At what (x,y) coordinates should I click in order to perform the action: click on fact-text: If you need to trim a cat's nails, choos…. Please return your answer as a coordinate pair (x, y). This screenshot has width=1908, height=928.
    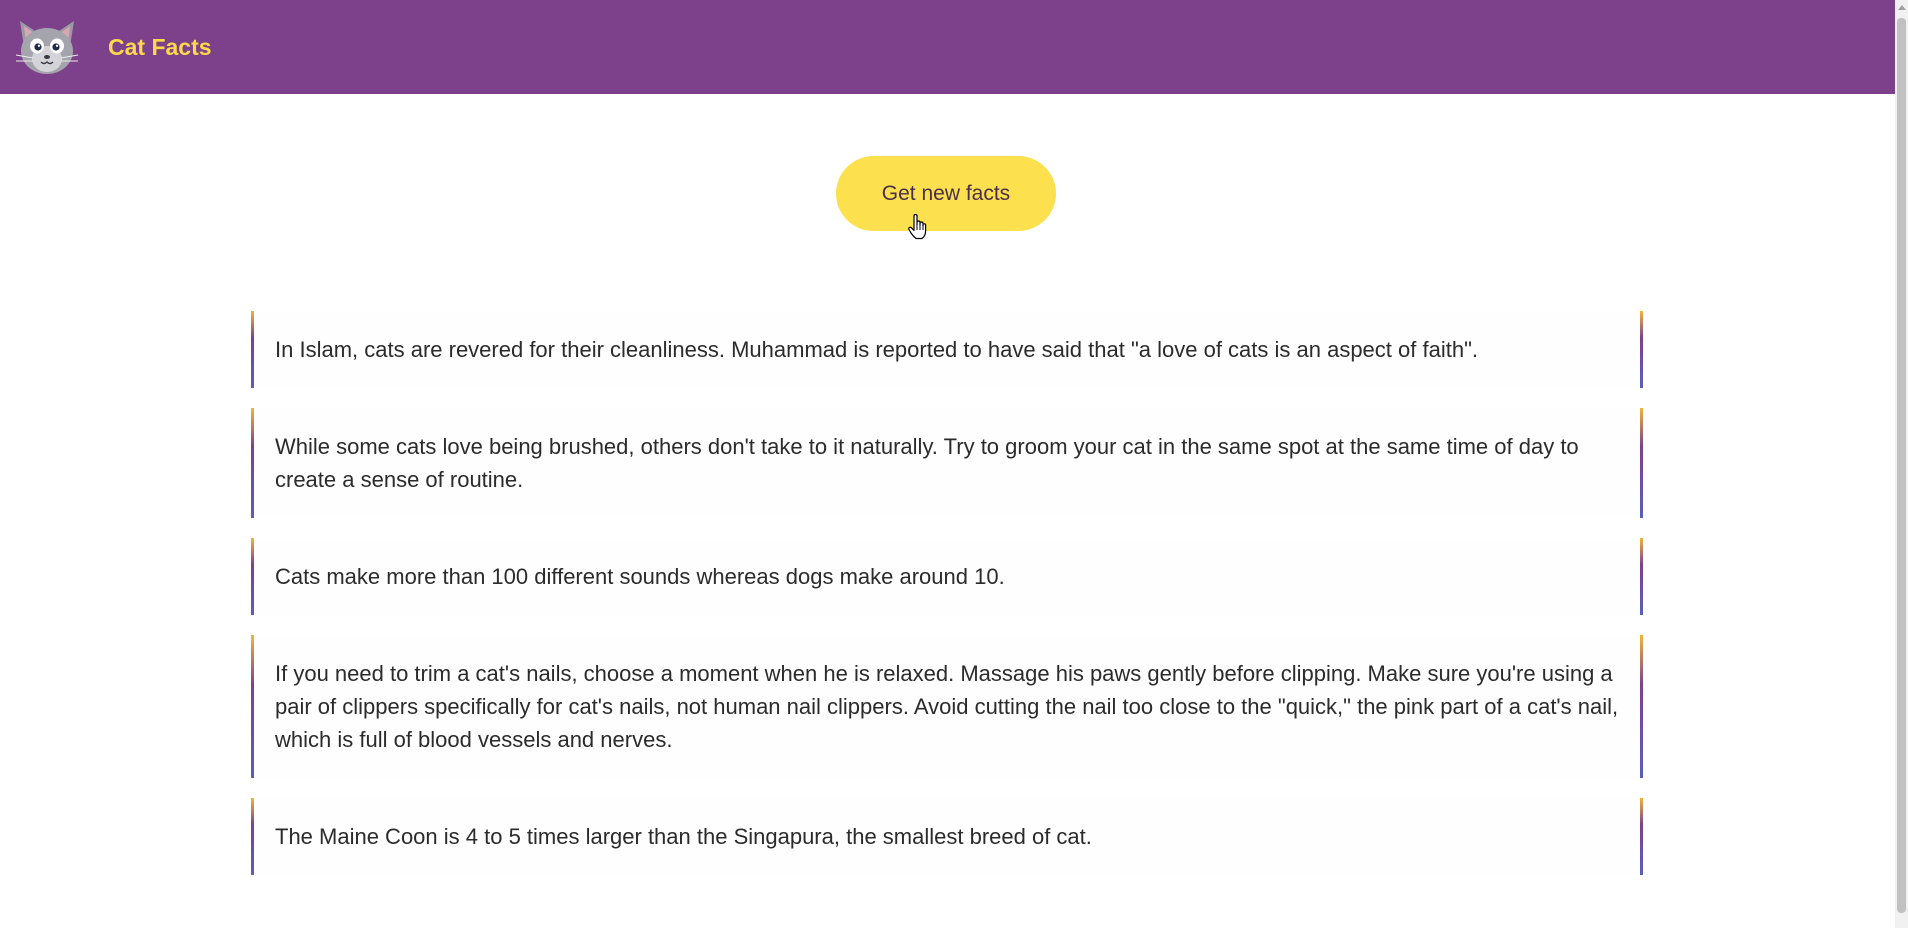
    Looking at the image, I should click on (947, 706).